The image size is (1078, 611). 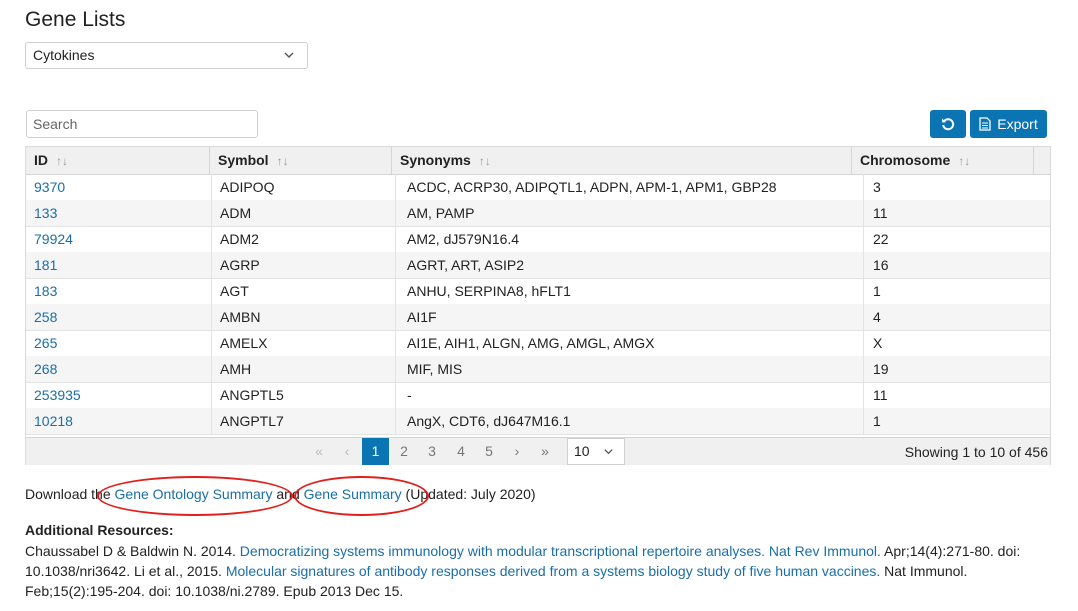 What do you see at coordinates (75, 19) in the screenshot?
I see `page-title: Gene Lists` at bounding box center [75, 19].